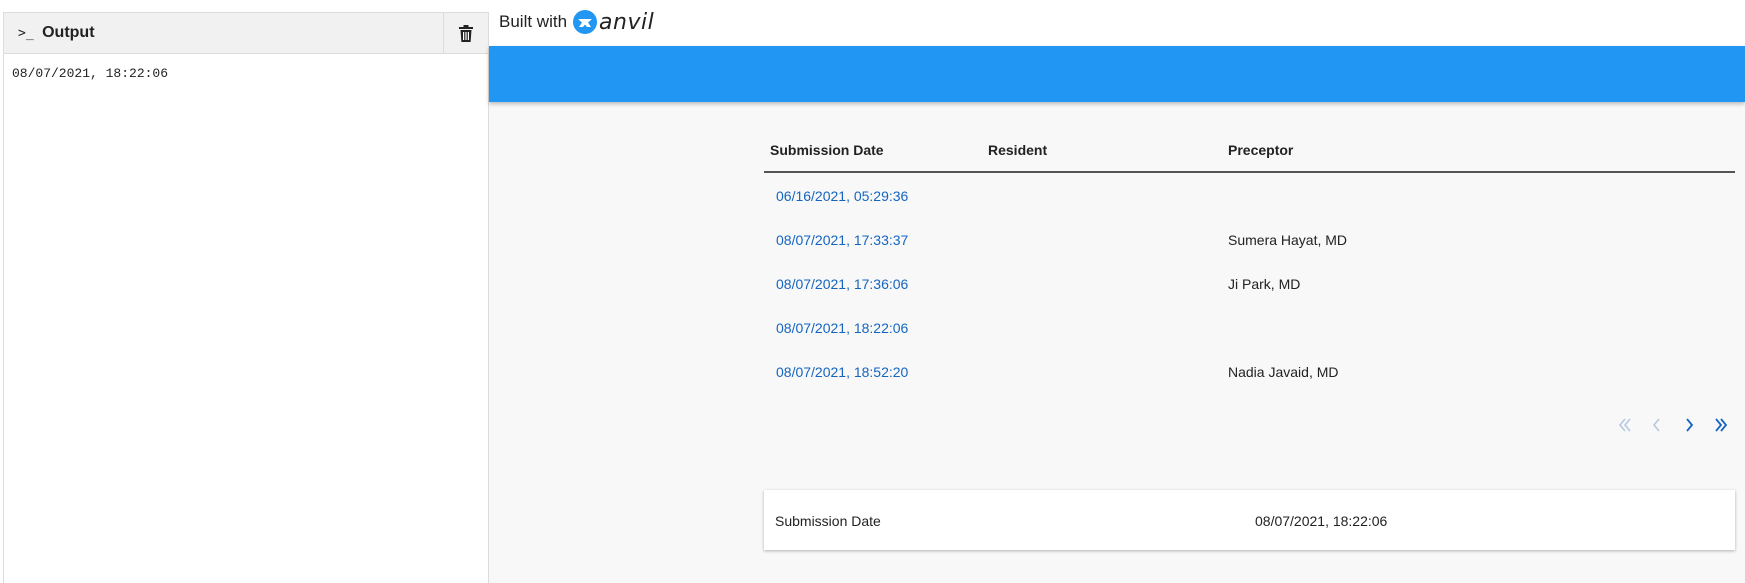  What do you see at coordinates (1288, 240) in the screenshot?
I see `preceptor-cell: Sumera Hayat, MD` at bounding box center [1288, 240].